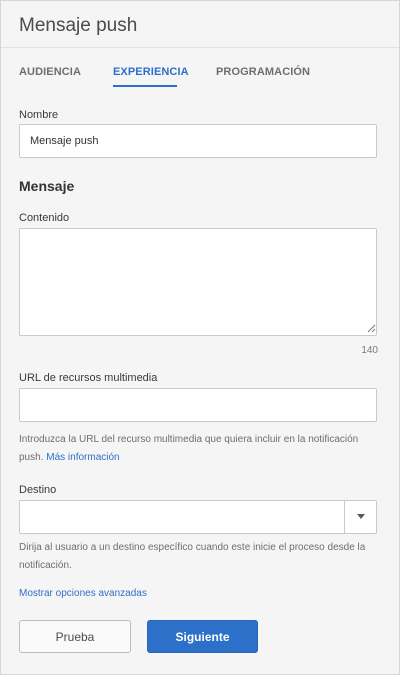 The height and width of the screenshot is (675, 400). What do you see at coordinates (82, 457) in the screenshot?
I see `more-info-link: Más información` at bounding box center [82, 457].